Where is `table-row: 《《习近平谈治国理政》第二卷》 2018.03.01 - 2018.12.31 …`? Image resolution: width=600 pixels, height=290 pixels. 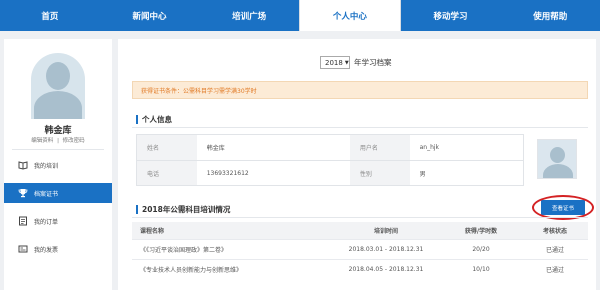
table-row: 《《习近平谈治国理政》第二卷》 2018.03.01 - 2018.12.31 … is located at coordinates (360, 249).